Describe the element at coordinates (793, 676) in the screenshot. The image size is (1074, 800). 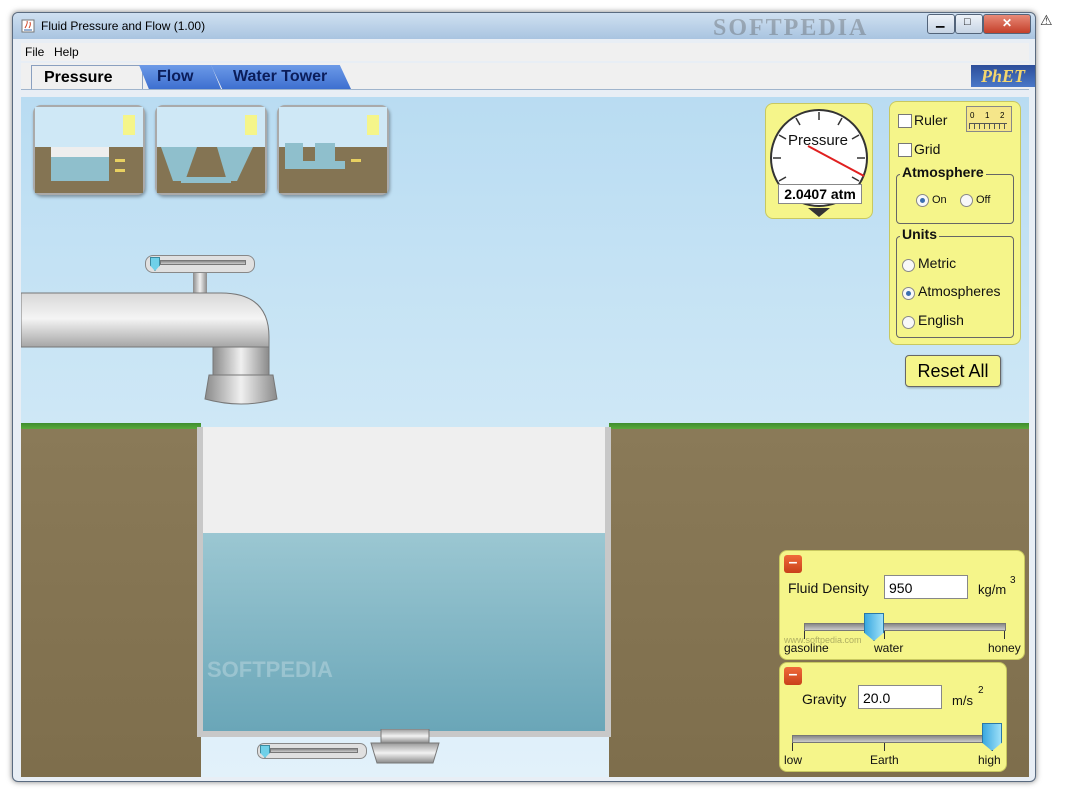
I see `minimize-gravity-panel-button: –` at that location.